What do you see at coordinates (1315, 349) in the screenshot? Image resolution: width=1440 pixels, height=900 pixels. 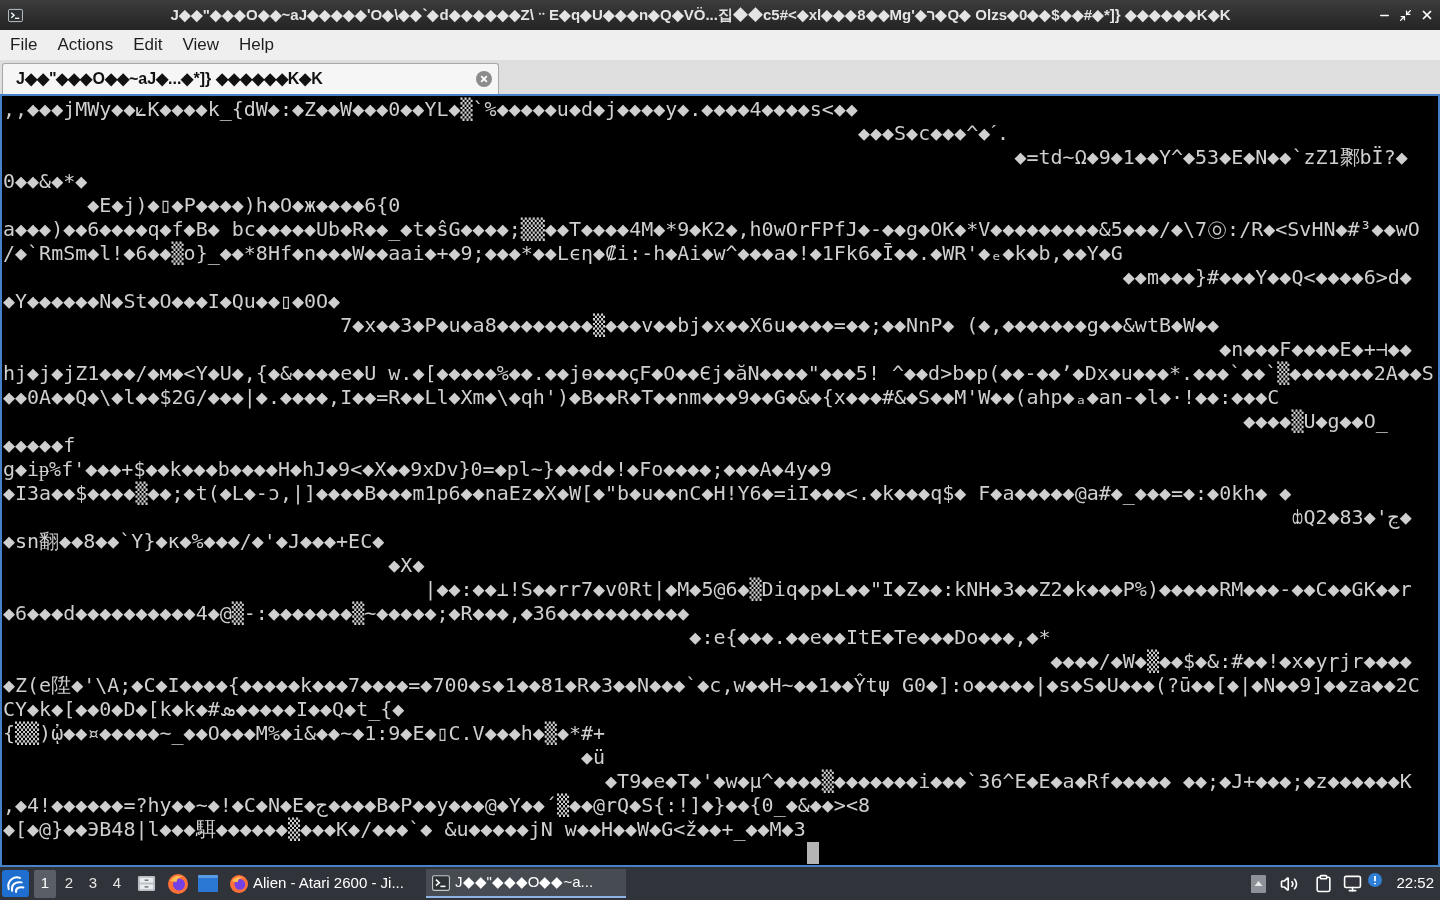 I see `terminal-text: ◆n◆◆◆F◆◆◆◆E◆+⊣◆◆` at bounding box center [1315, 349].